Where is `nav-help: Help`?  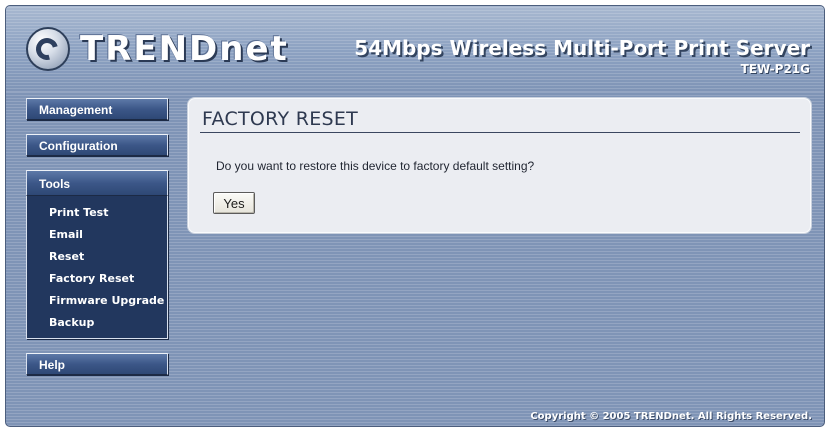 nav-help: Help is located at coordinates (97, 364).